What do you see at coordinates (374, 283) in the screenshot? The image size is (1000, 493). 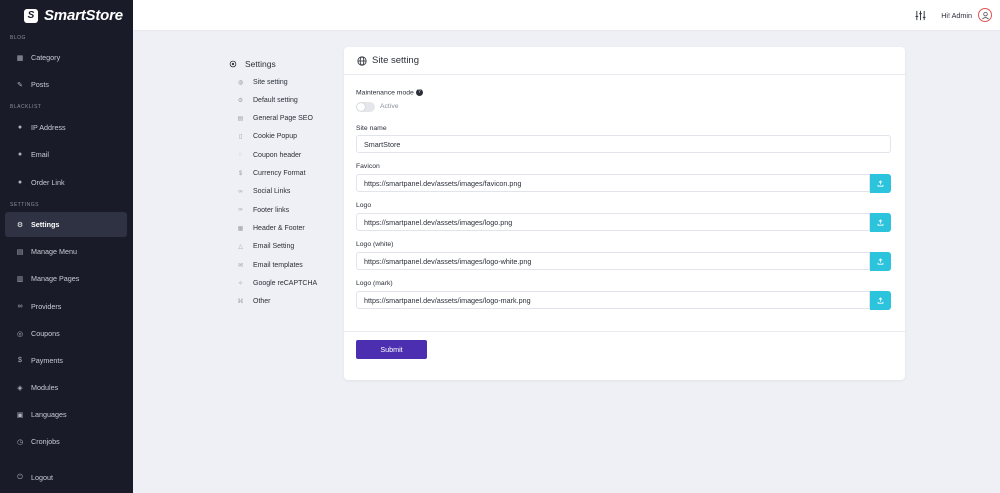 I see `logo-mark-label: Logo (mark)` at bounding box center [374, 283].